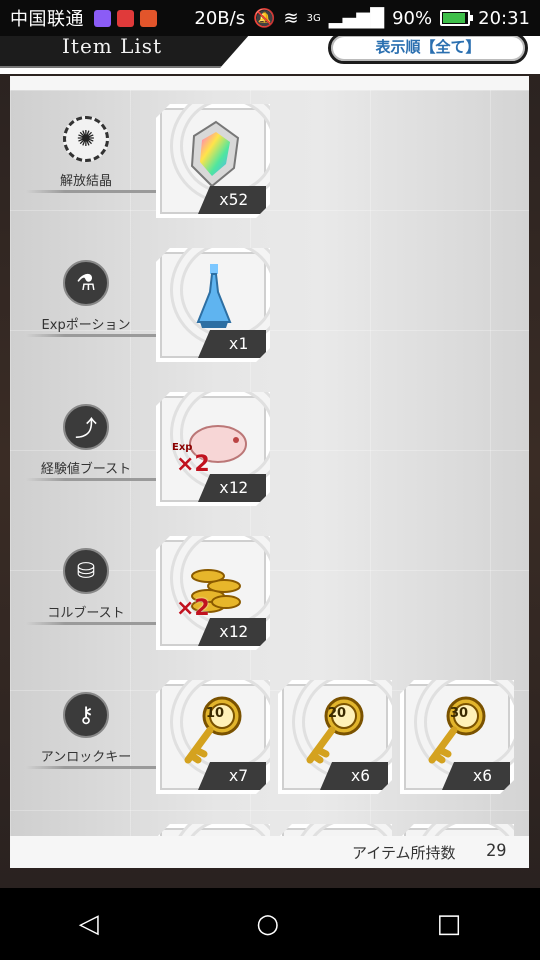 The width and height of the screenshot is (540, 960). I want to click on item-count: x52, so click(232, 200).